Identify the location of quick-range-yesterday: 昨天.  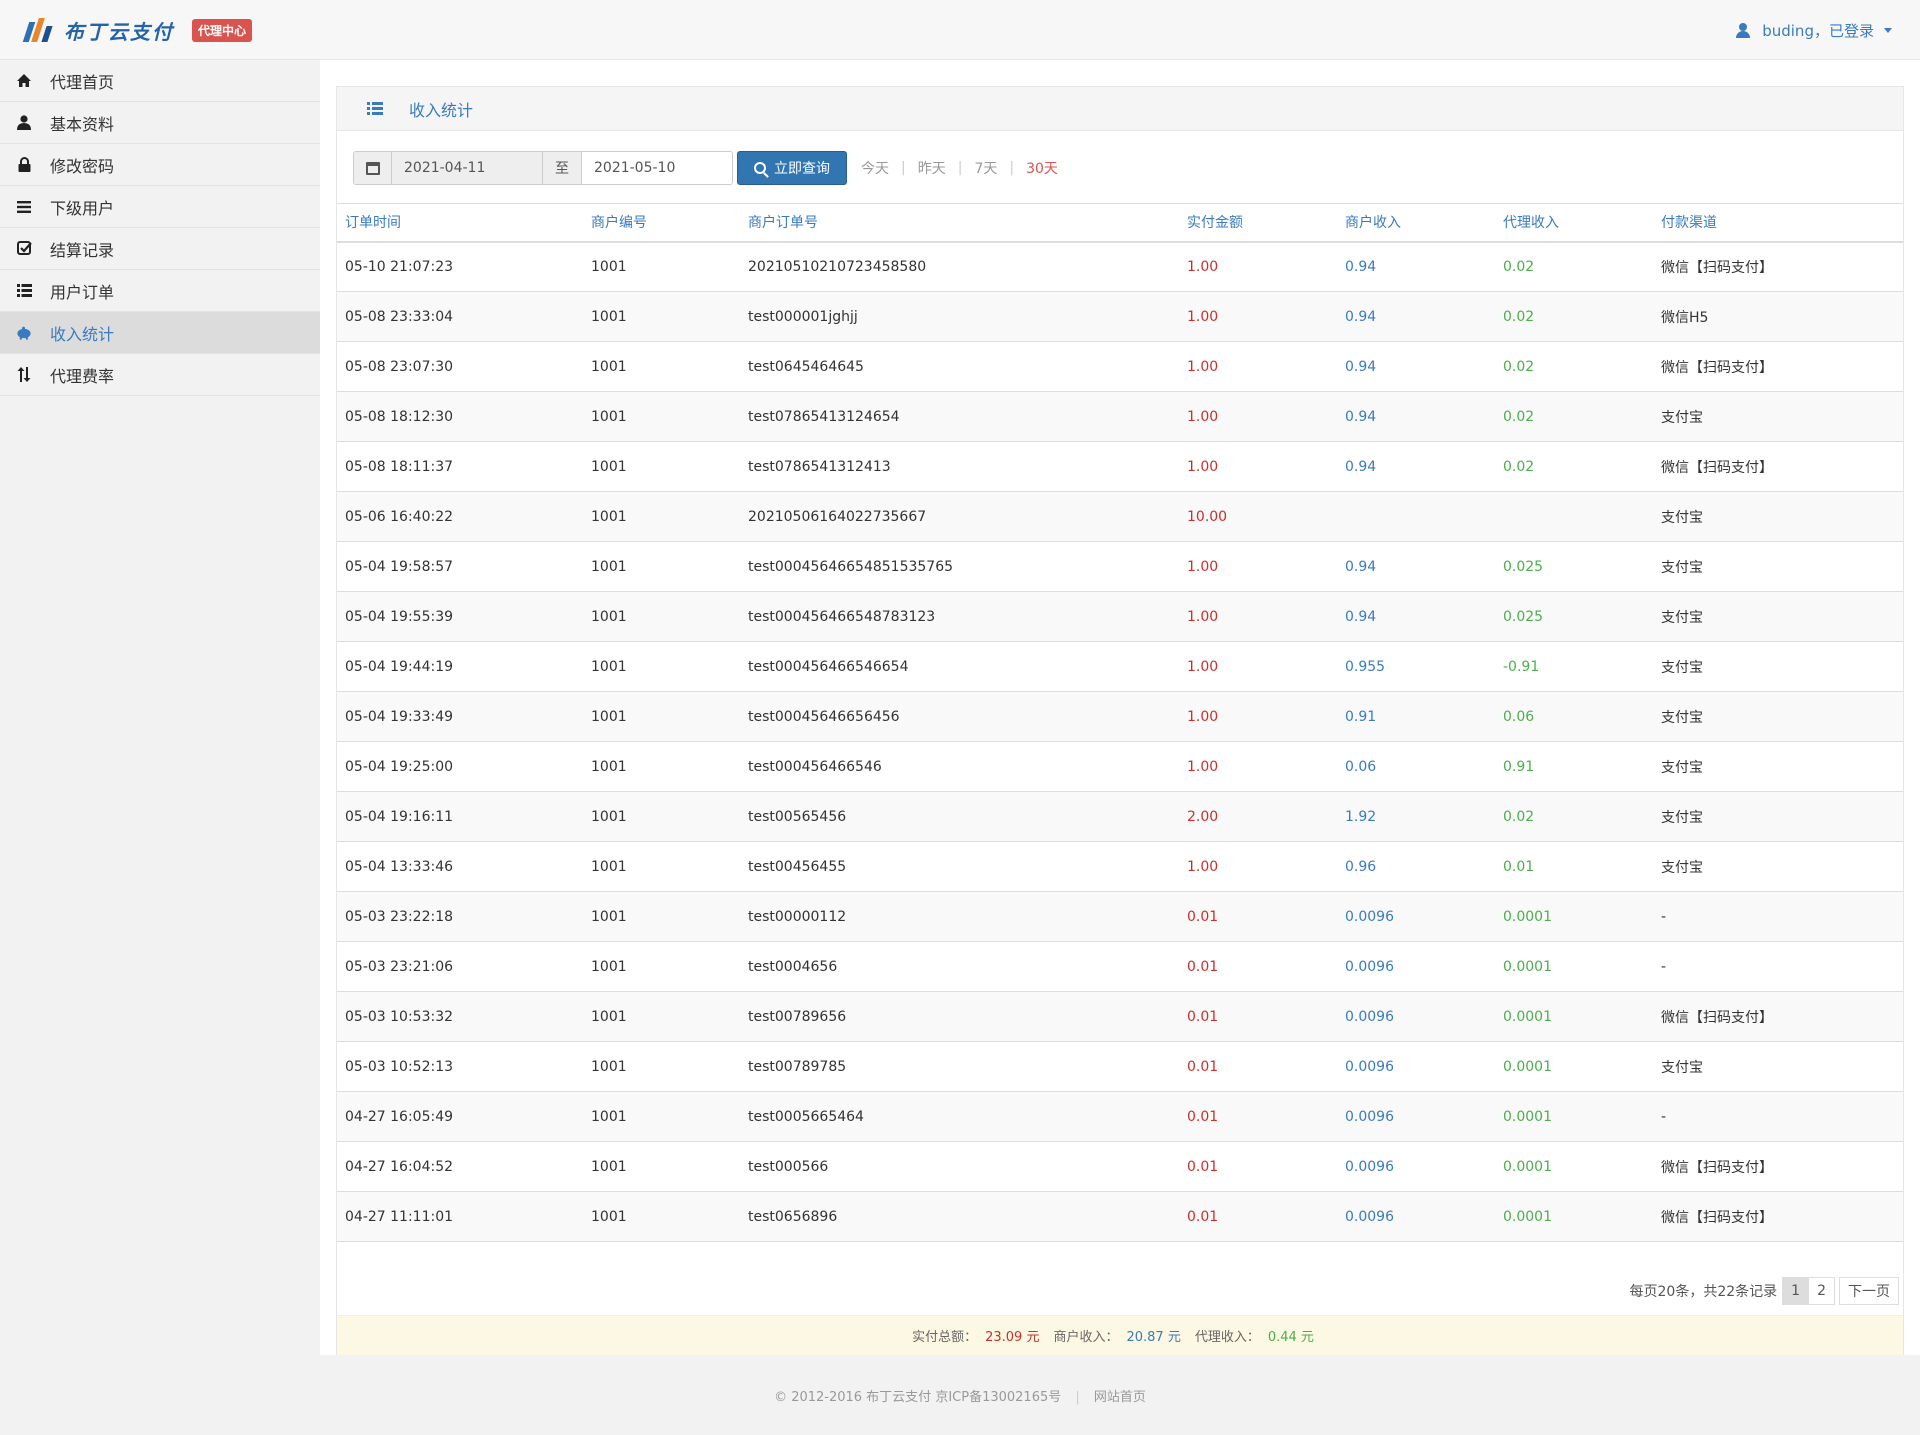
(932, 168).